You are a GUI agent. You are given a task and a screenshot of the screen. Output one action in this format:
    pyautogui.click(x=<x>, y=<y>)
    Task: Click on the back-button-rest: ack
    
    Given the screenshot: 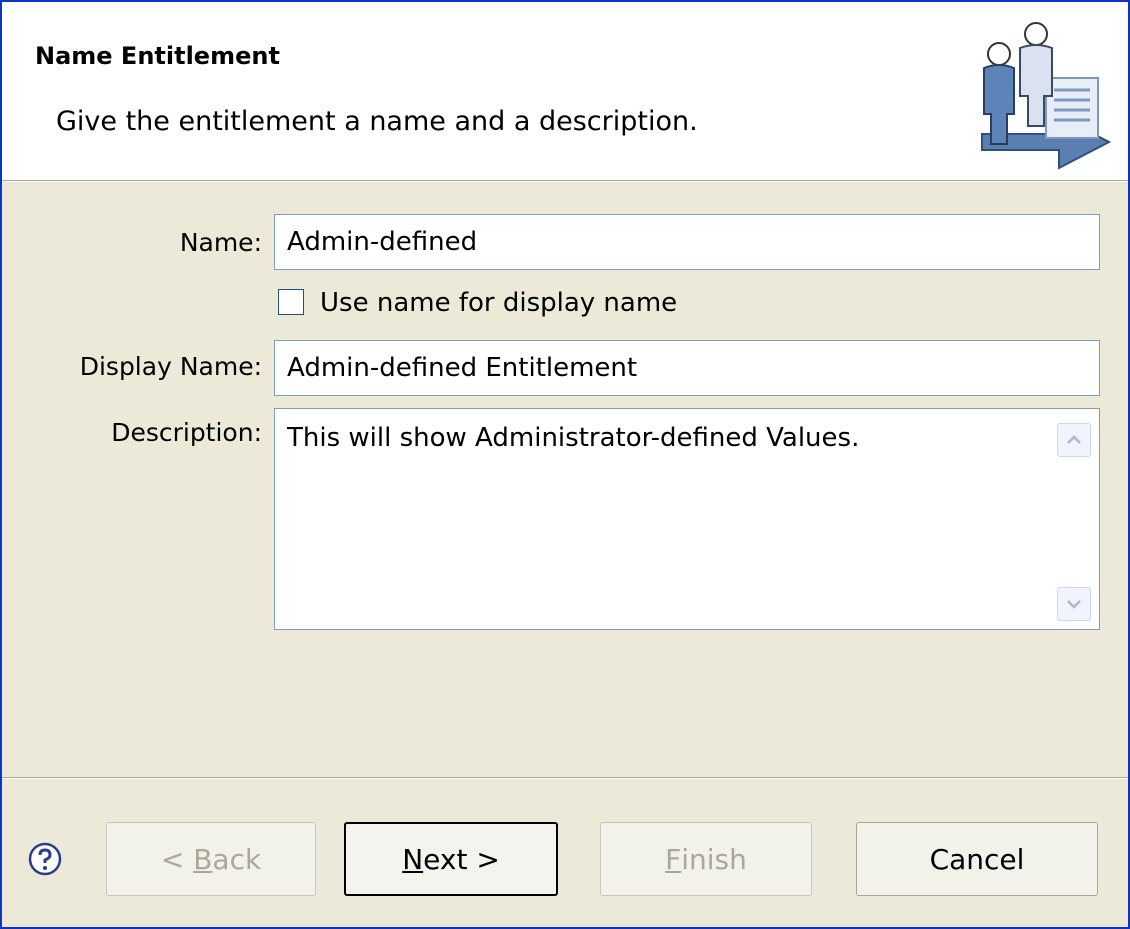 What is the action you would take?
    pyautogui.click(x=237, y=859)
    